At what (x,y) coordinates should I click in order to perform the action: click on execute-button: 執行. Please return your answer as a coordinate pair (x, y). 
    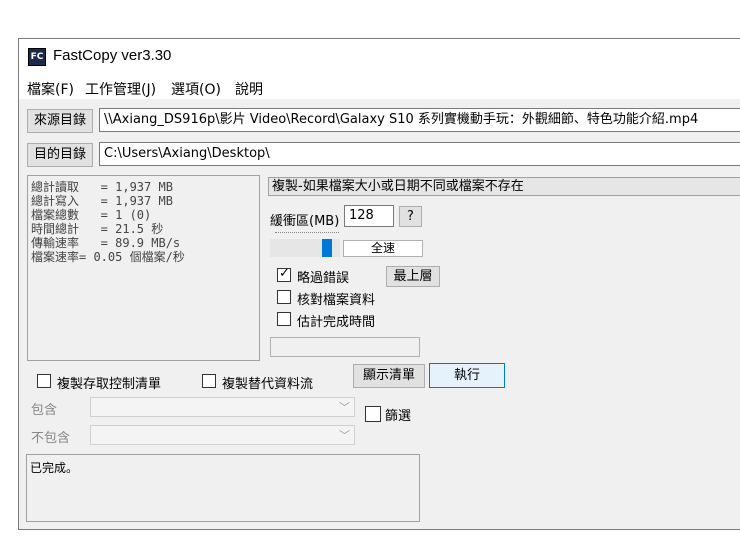
    Looking at the image, I should click on (467, 375).